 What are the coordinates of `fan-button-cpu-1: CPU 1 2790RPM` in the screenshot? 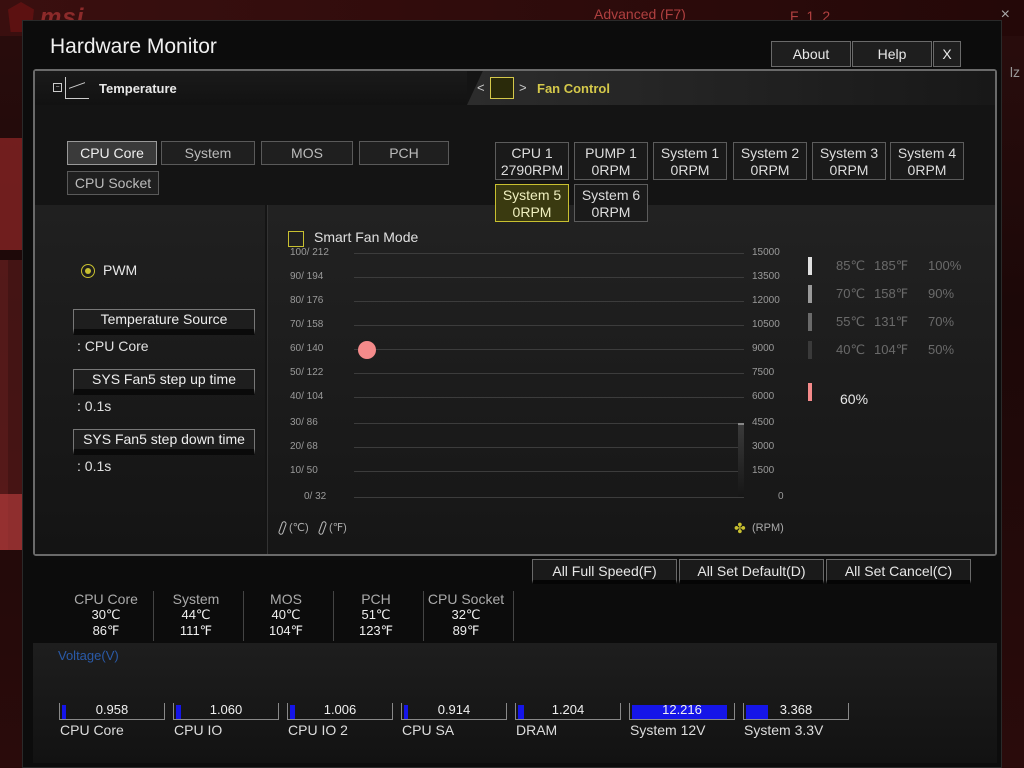 It's located at (532, 161).